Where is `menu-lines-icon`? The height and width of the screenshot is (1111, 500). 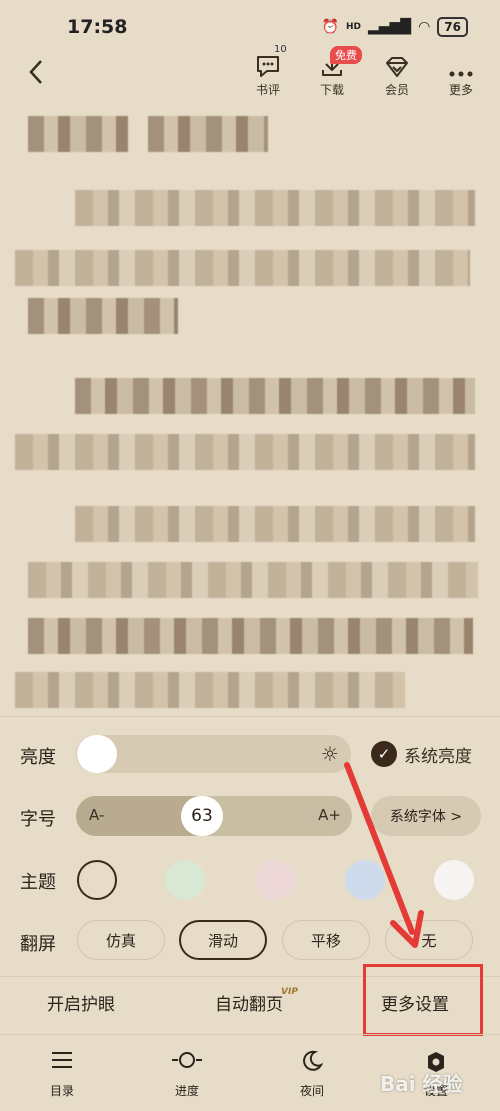
menu-lines-icon is located at coordinates (62, 1060).